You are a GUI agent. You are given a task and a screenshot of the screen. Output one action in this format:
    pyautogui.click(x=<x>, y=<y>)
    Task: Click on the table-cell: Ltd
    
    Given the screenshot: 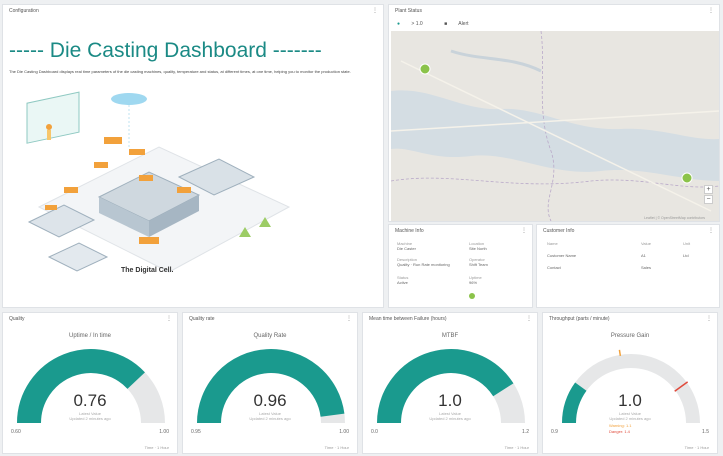 What is the action you would take?
    pyautogui.click(x=686, y=255)
    